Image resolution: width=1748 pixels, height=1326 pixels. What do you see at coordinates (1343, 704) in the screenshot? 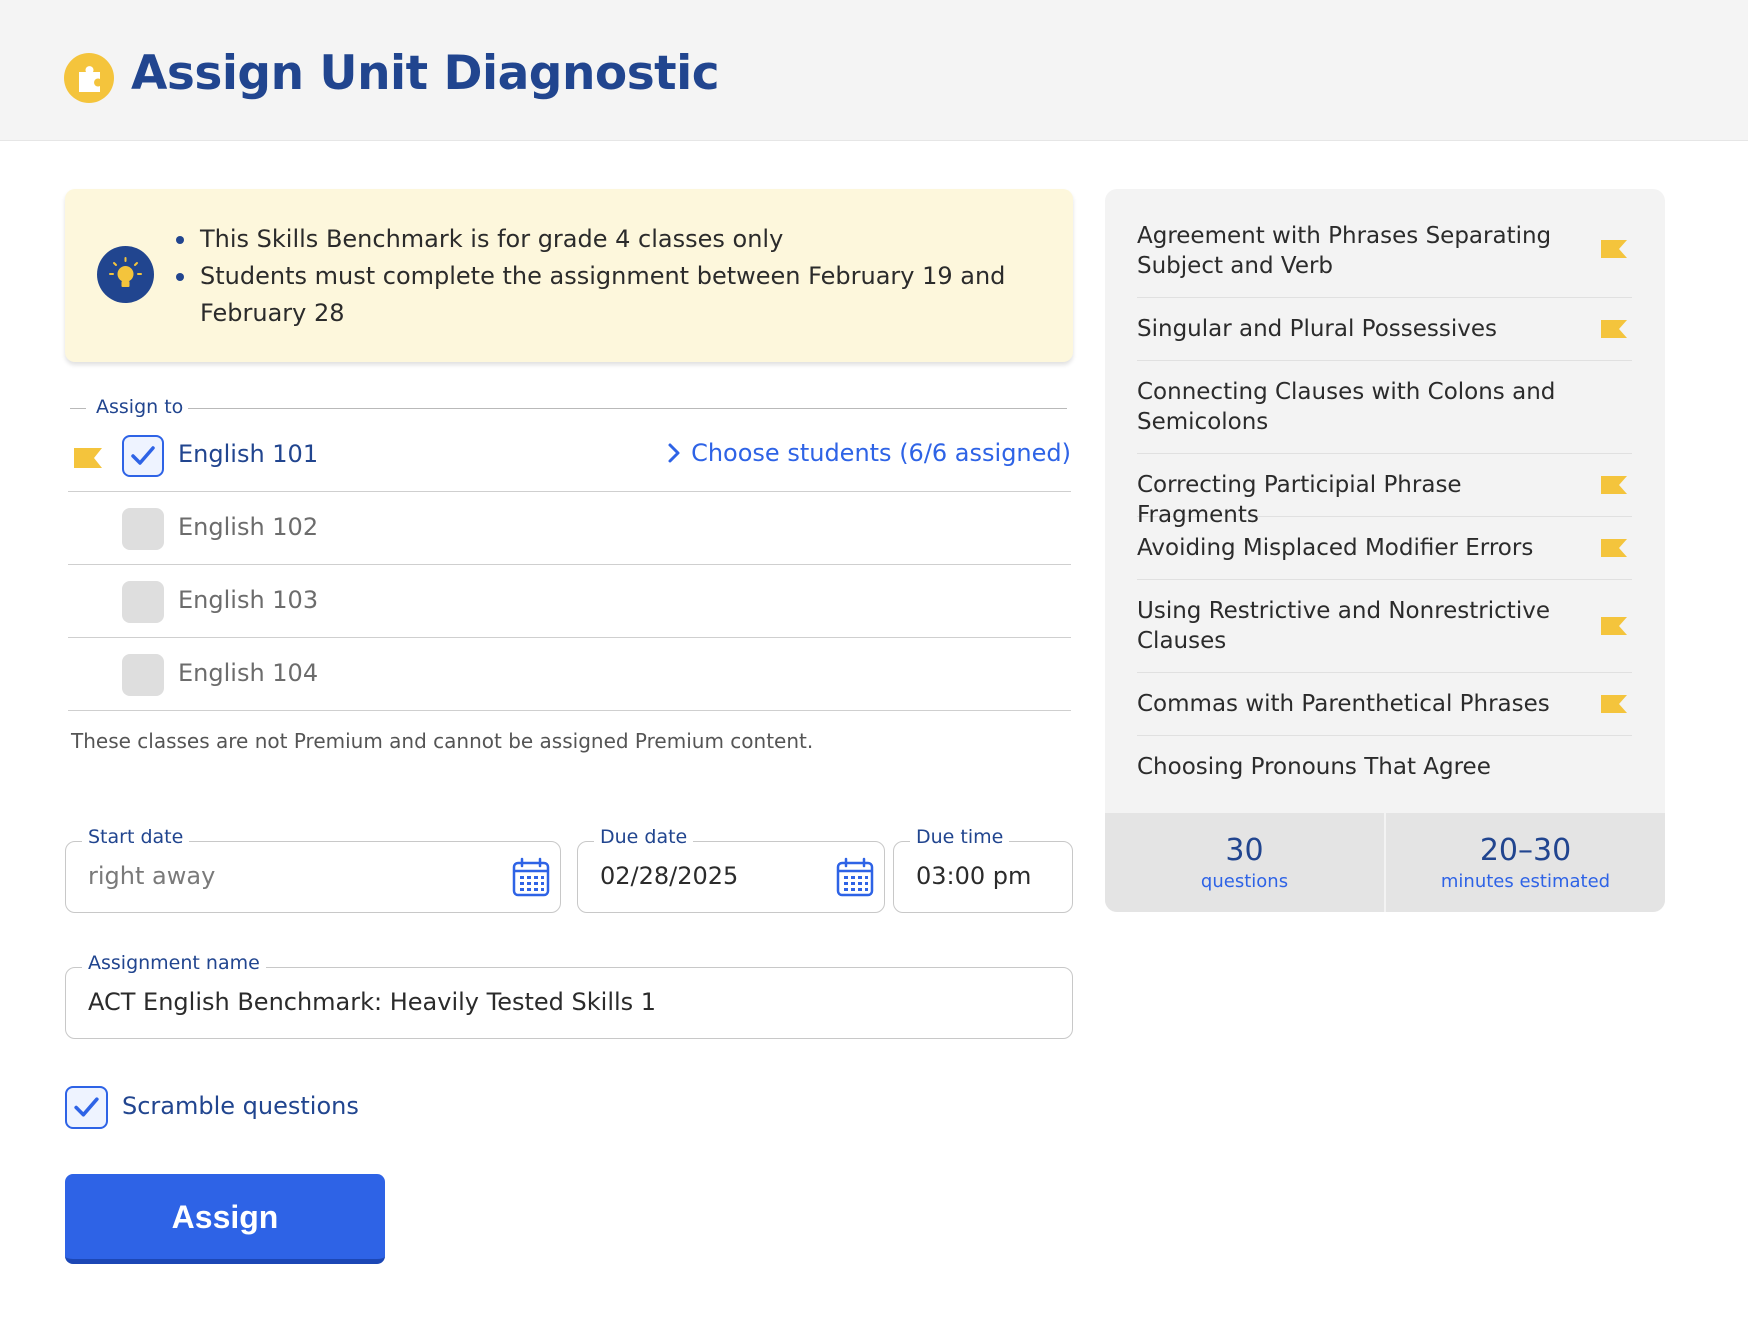
I see `skill-label: Commas with Parenthetical Phrases` at bounding box center [1343, 704].